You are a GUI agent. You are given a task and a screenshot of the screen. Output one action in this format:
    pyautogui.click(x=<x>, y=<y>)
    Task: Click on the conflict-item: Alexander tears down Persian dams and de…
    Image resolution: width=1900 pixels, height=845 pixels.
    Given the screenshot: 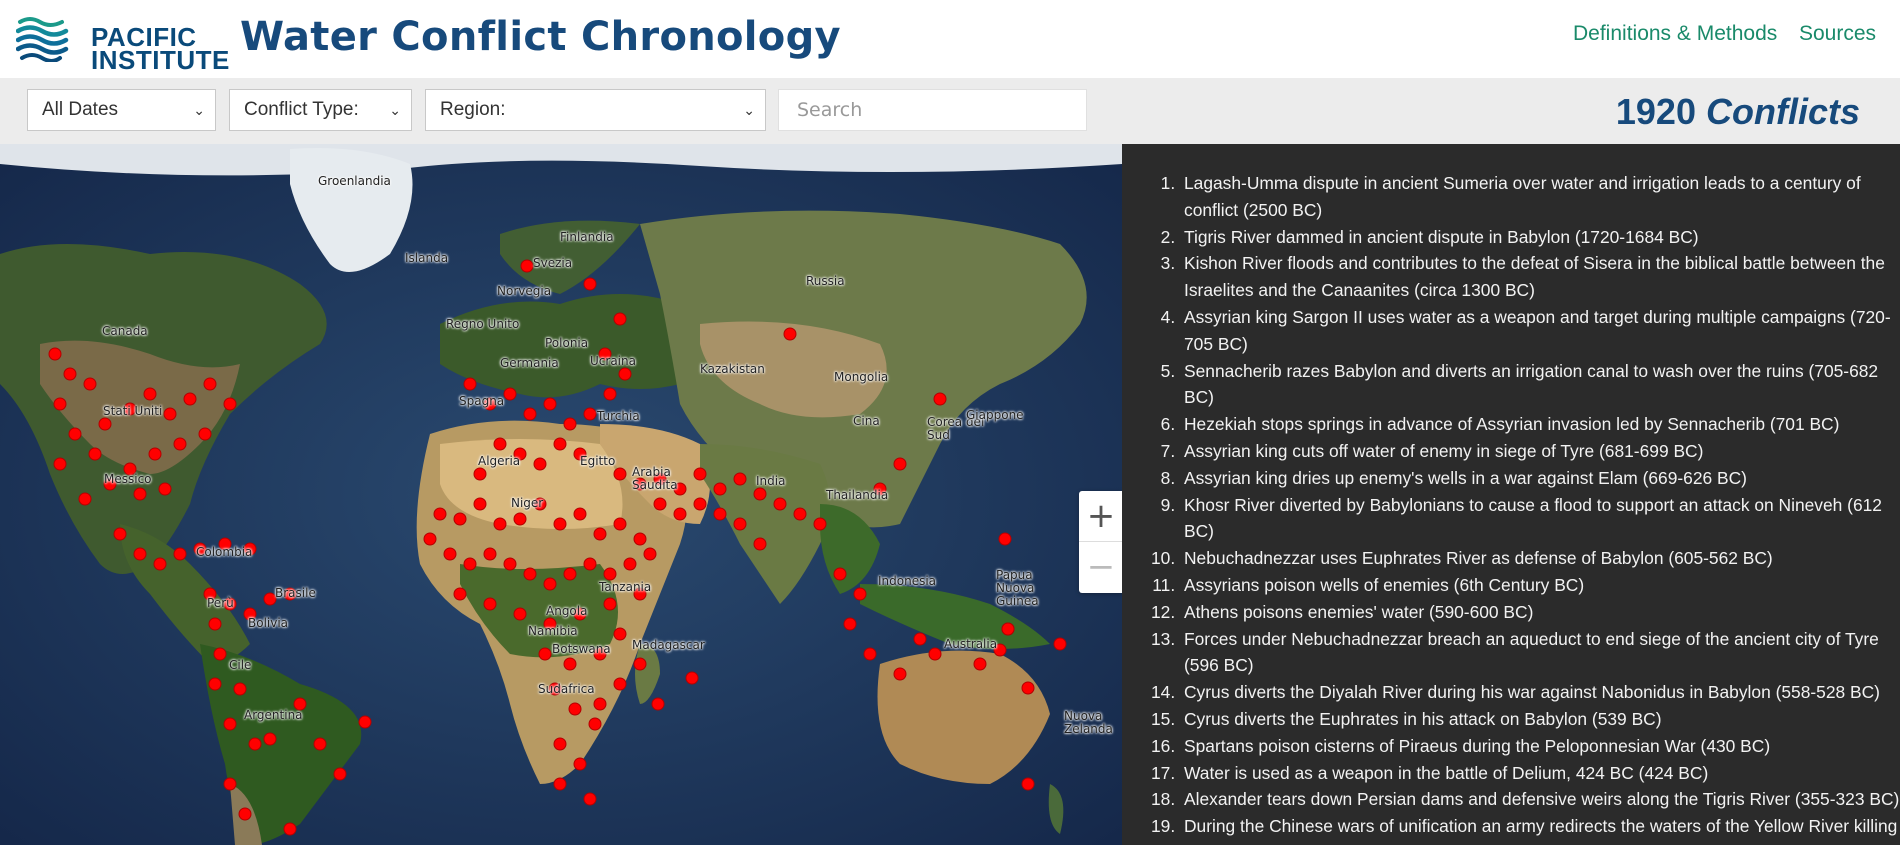 What is the action you would take?
    pyautogui.click(x=1540, y=799)
    